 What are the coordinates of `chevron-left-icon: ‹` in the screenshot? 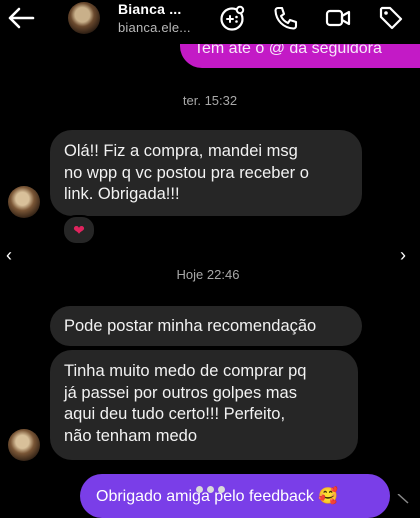 It's located at (9, 255).